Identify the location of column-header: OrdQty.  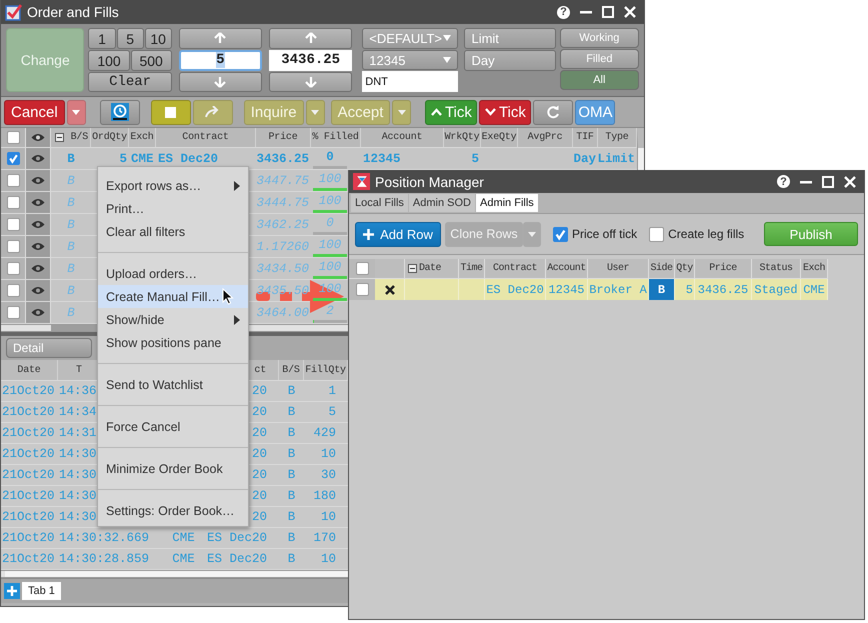
(109, 137).